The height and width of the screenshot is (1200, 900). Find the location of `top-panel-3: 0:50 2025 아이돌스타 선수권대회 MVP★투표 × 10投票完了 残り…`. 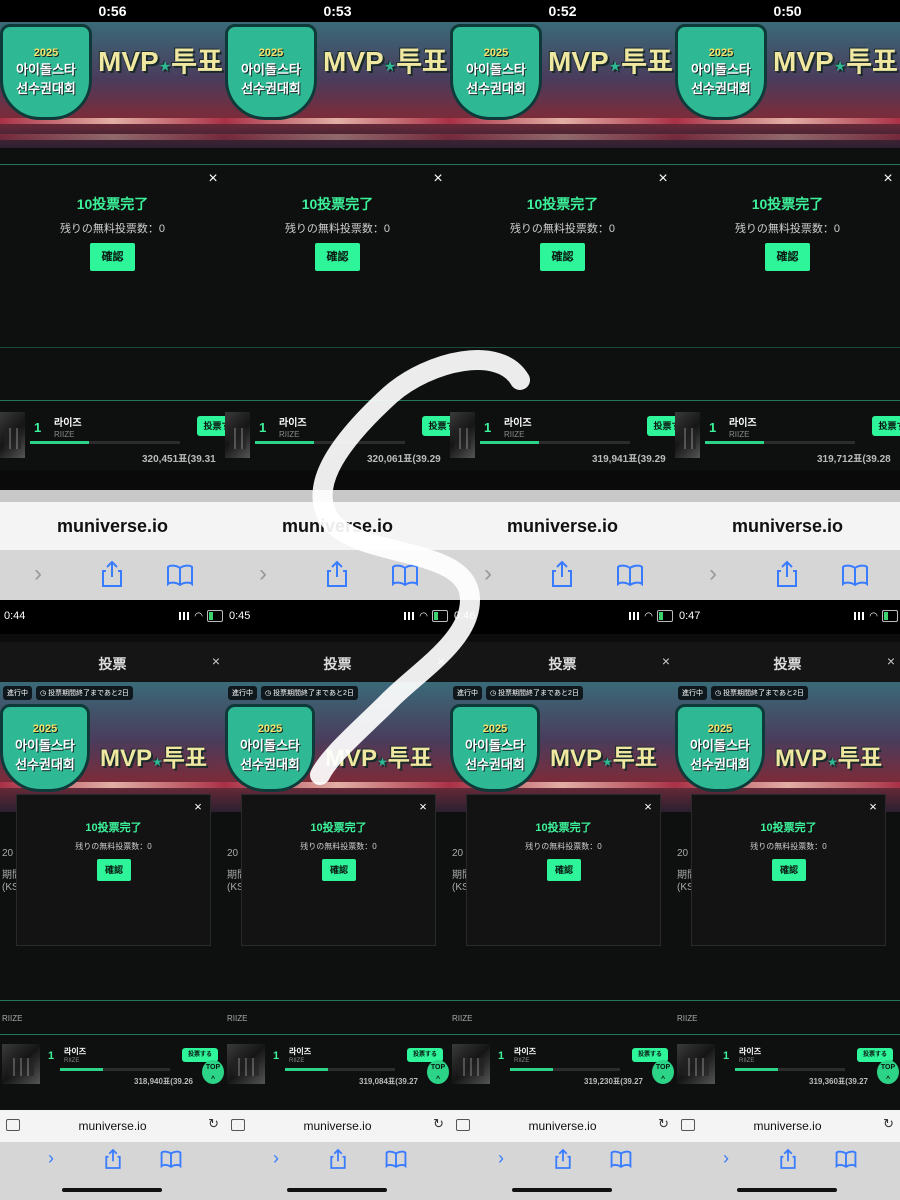

top-panel-3: 0:50 2025 아이돌스타 선수권대회 MVP★투표 × 10投票完了 残り… is located at coordinates (787, 300).